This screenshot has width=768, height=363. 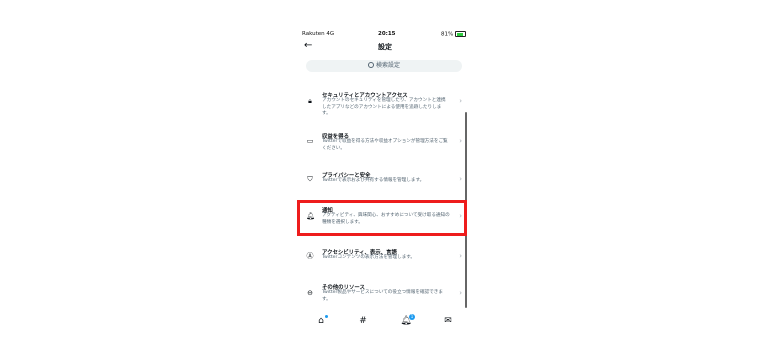 I want to click on settings-item-privacy: ⛉ プライバシーと安全 Twitterで表示および共有する情報を管理します。 ›, so click(x=382, y=180).